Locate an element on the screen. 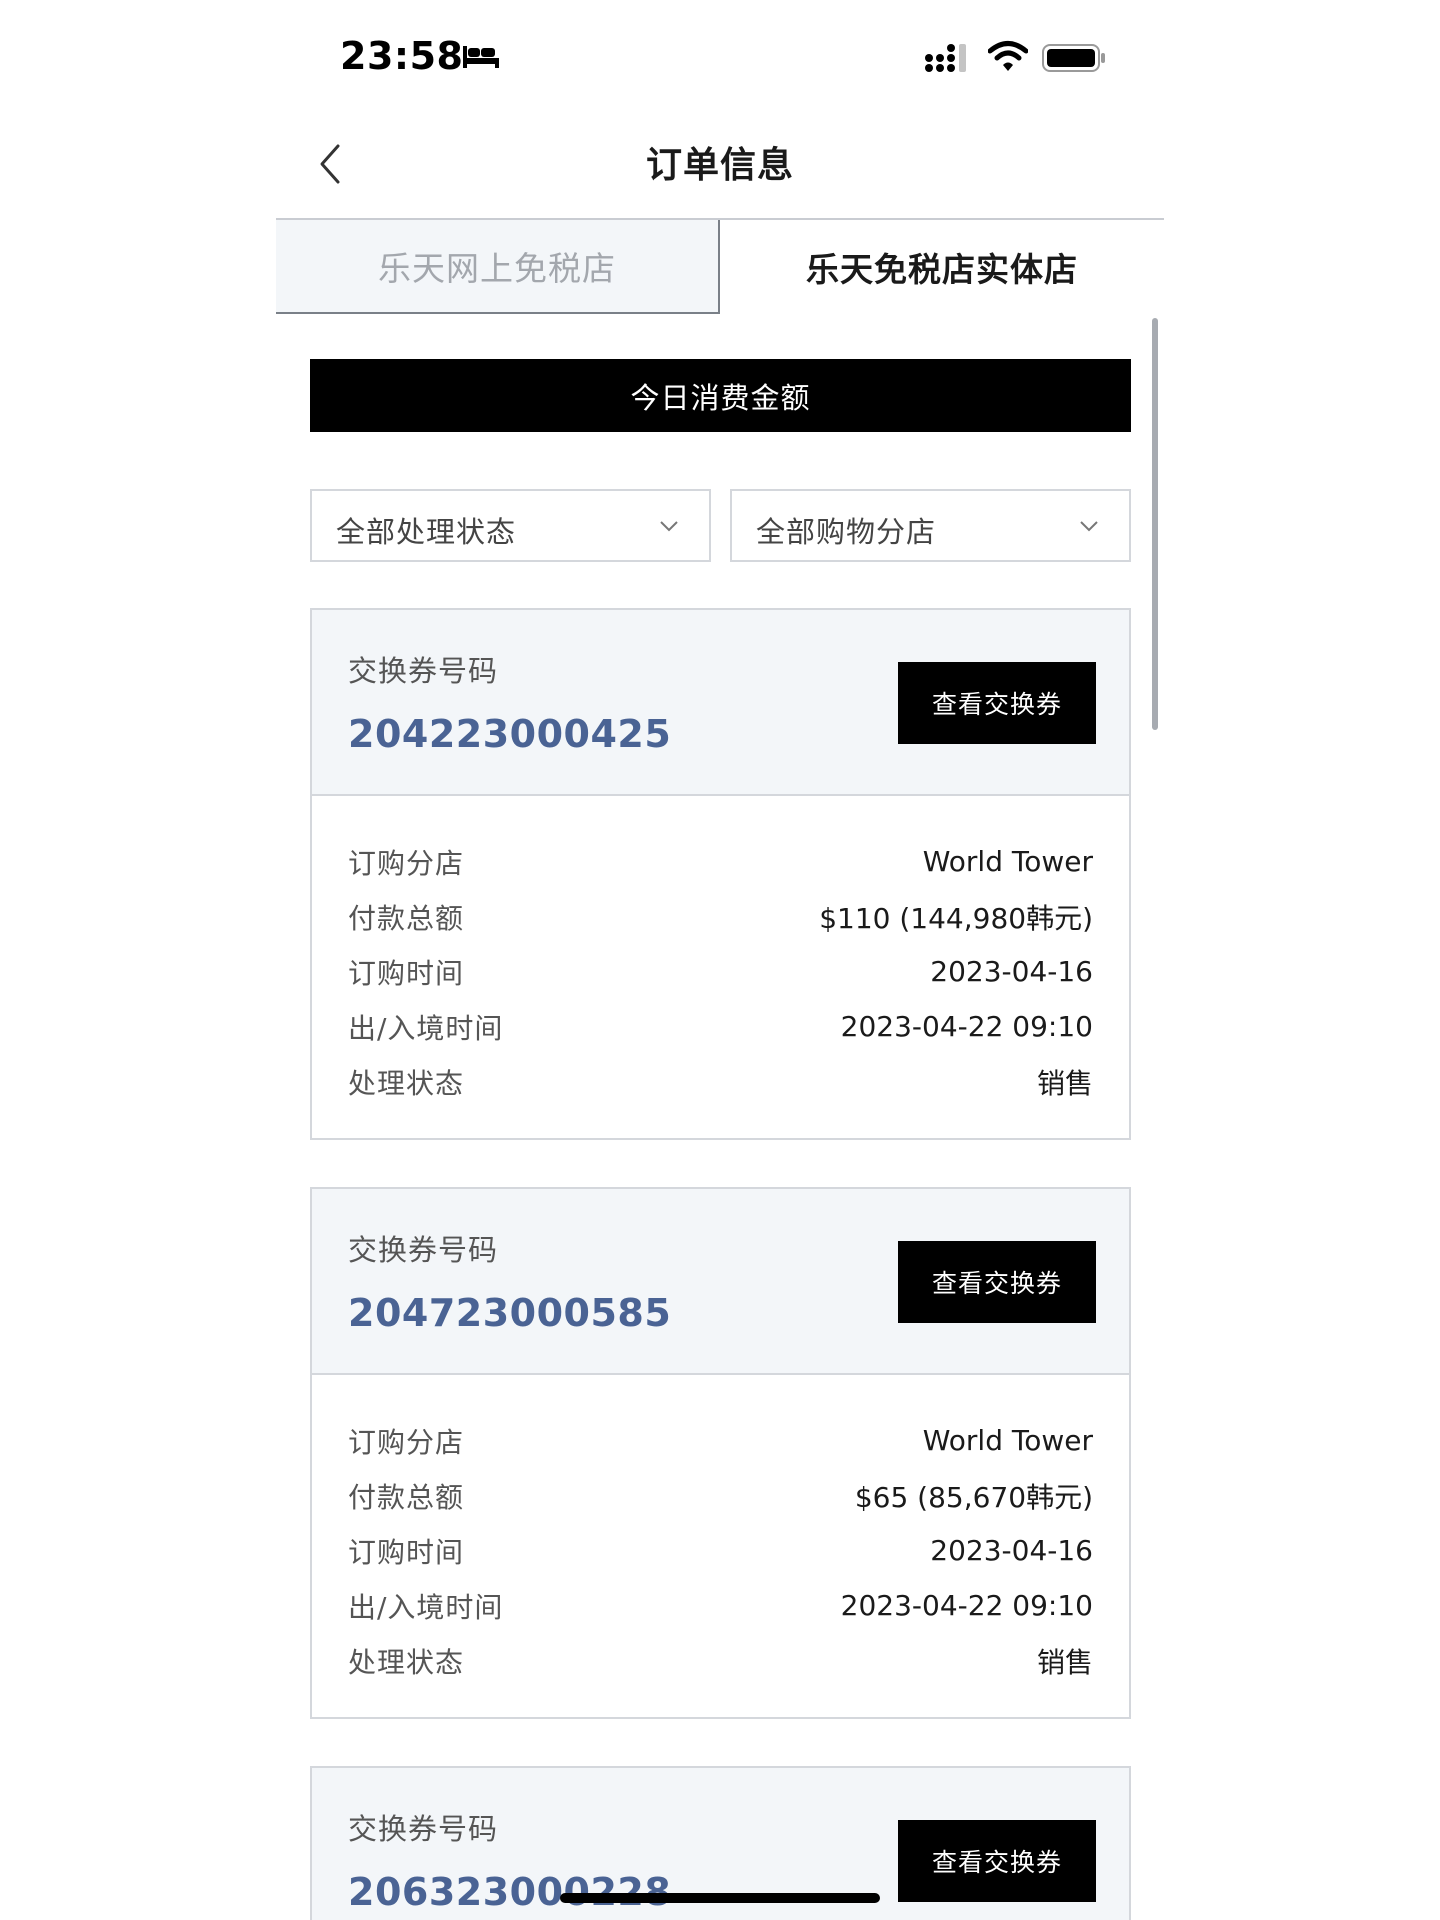 The image size is (1440, 1920). detail-value: $110 (144,980韩元) is located at coordinates (956, 918).